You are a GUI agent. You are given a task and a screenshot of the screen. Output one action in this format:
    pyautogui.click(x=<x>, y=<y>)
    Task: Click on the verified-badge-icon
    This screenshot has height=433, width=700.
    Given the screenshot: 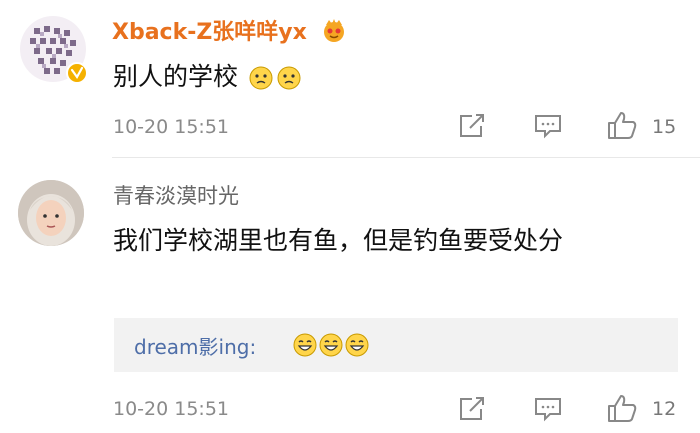 What is the action you would take?
    pyautogui.click(x=77, y=73)
    